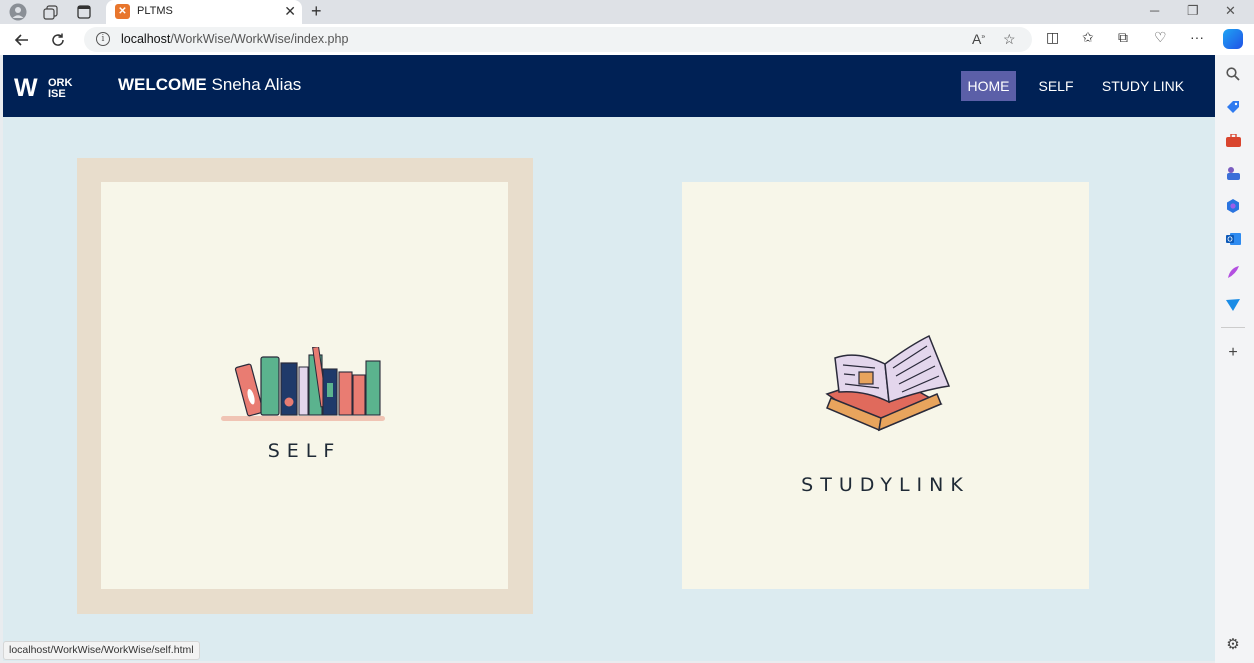 The width and height of the screenshot is (1254, 663). Describe the element at coordinates (978, 39) in the screenshot. I see `read-aloud-icon: A»` at that location.